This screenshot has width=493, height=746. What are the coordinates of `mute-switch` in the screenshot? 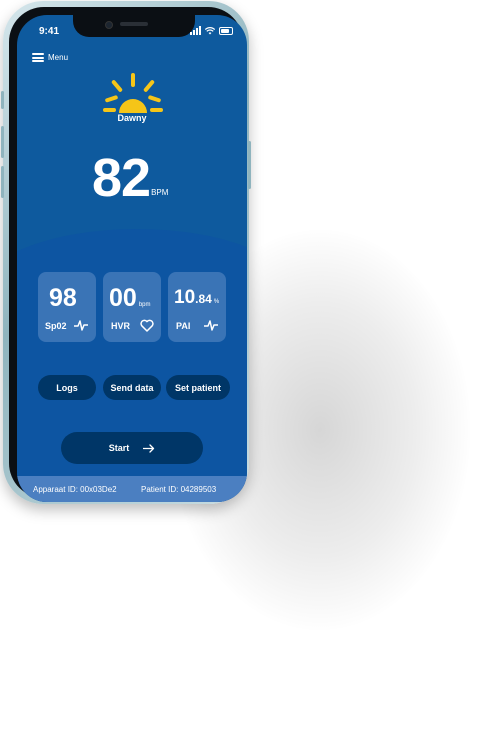 It's located at (2, 100).